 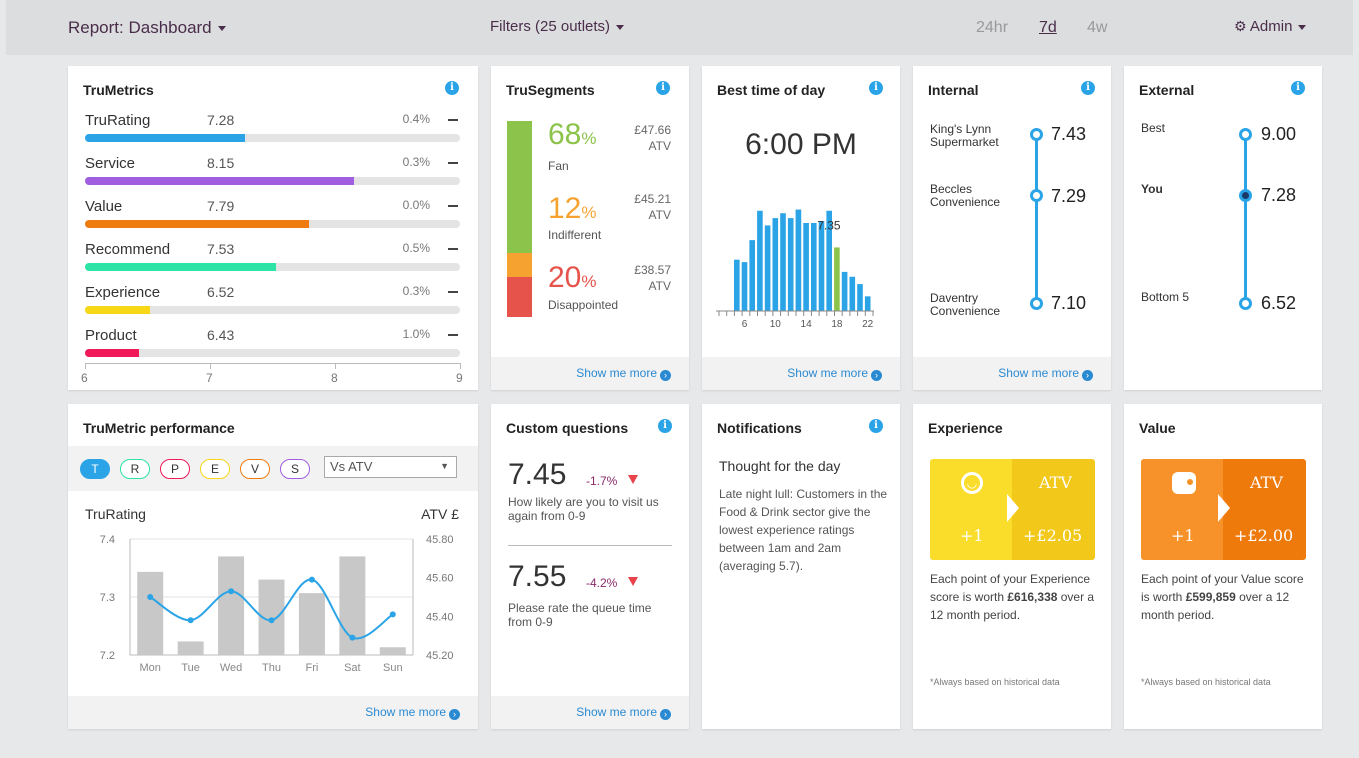 I want to click on compare-select-value: Vs ATV, so click(x=351, y=466).